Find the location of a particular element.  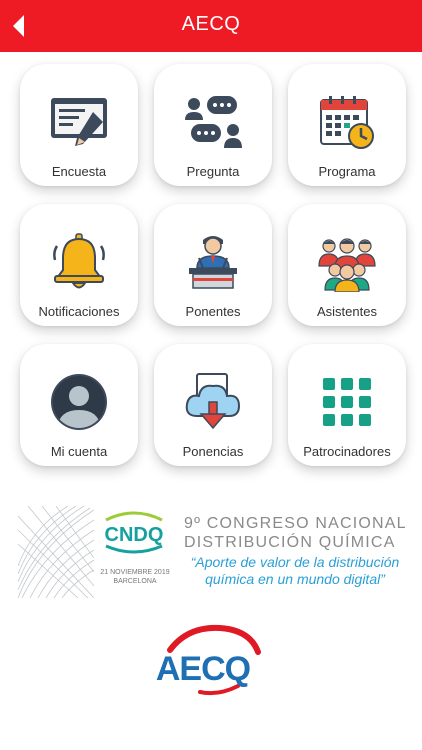

menu-item-asistentes: Asistentes is located at coordinates (347, 265).